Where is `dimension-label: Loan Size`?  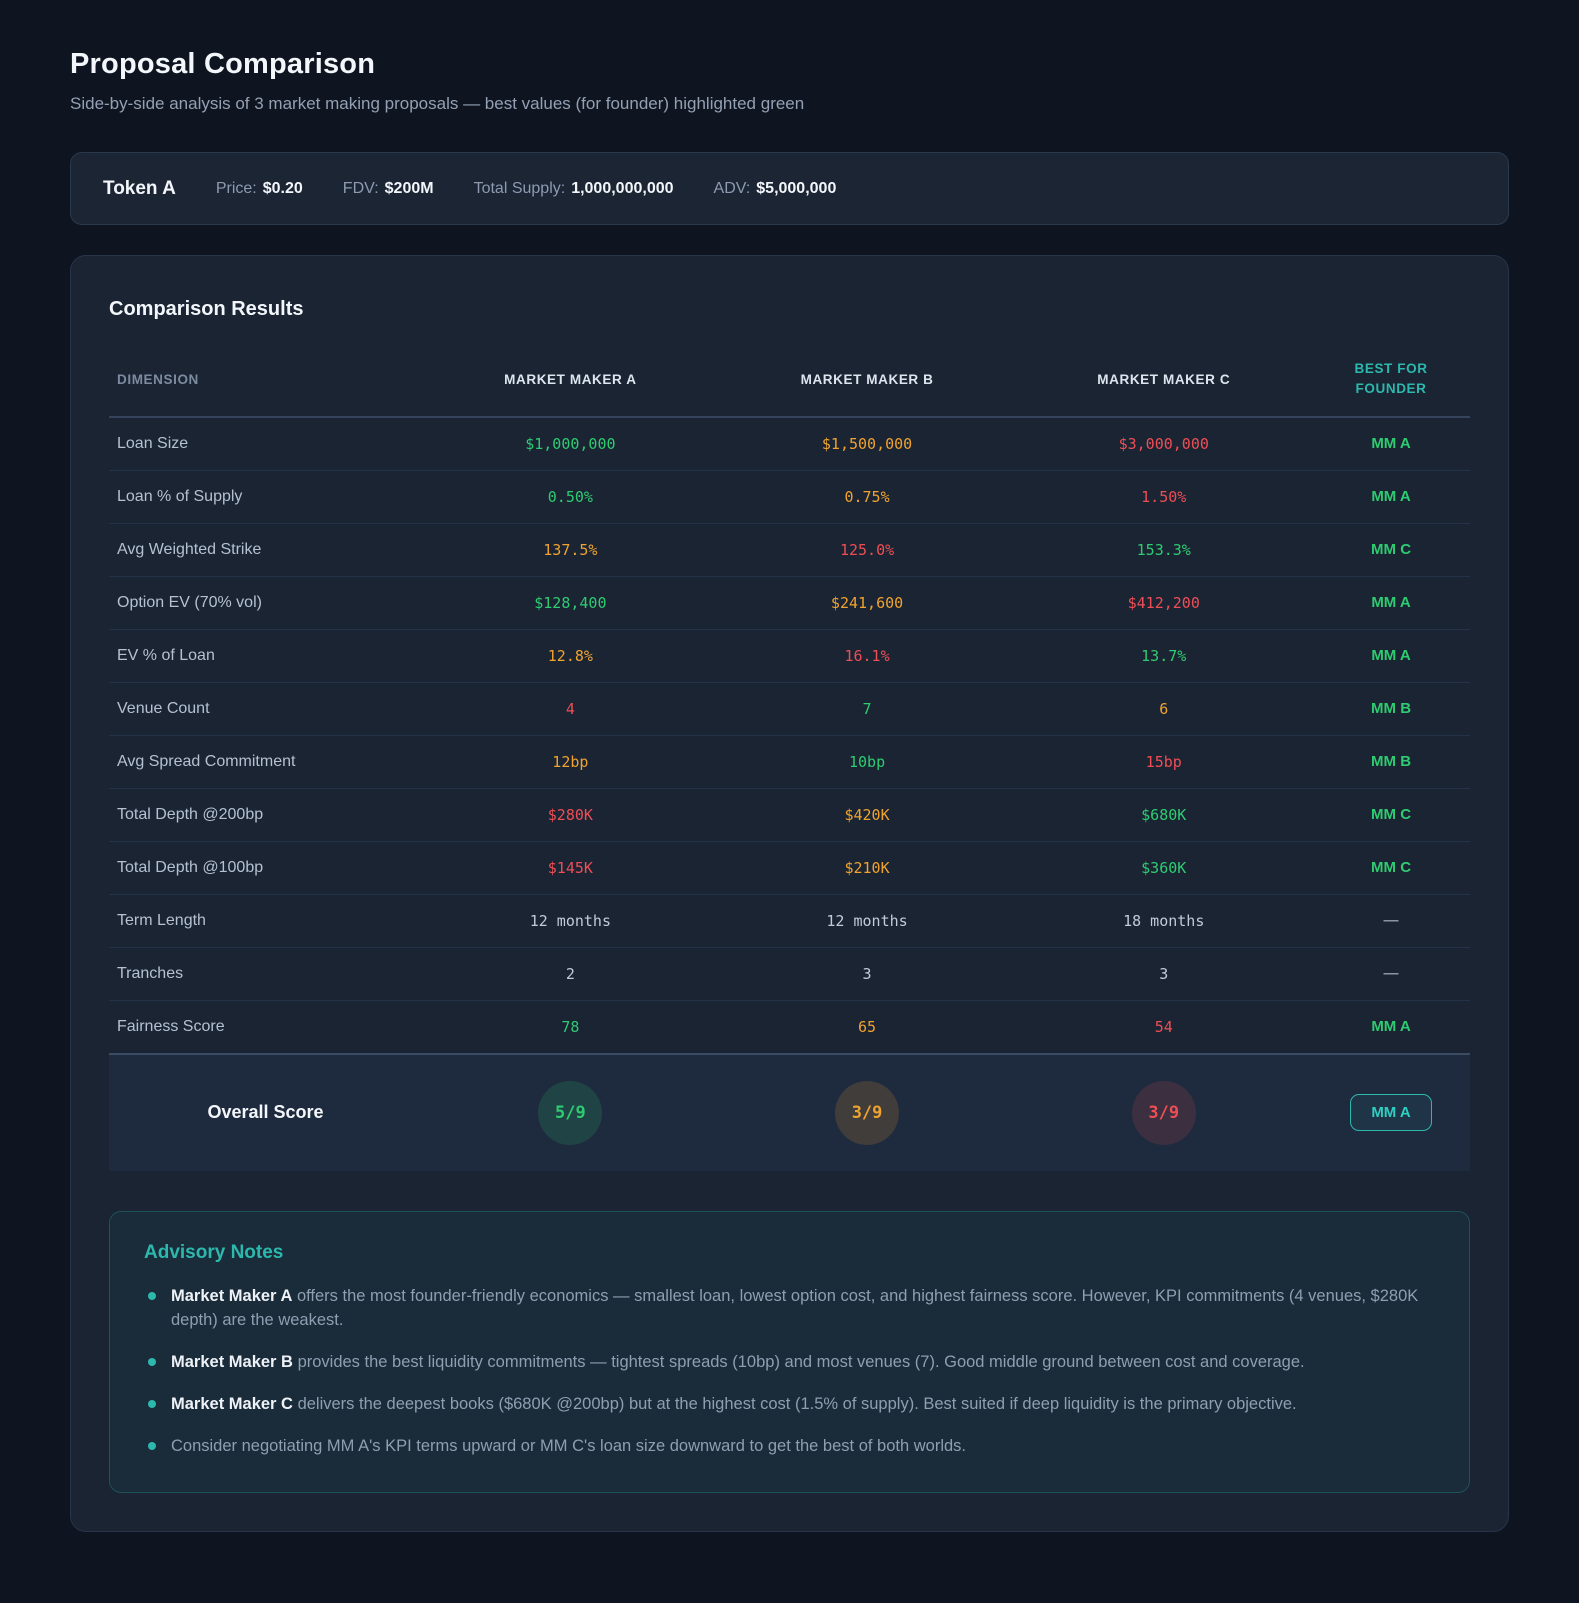 dimension-label: Loan Size is located at coordinates (266, 443).